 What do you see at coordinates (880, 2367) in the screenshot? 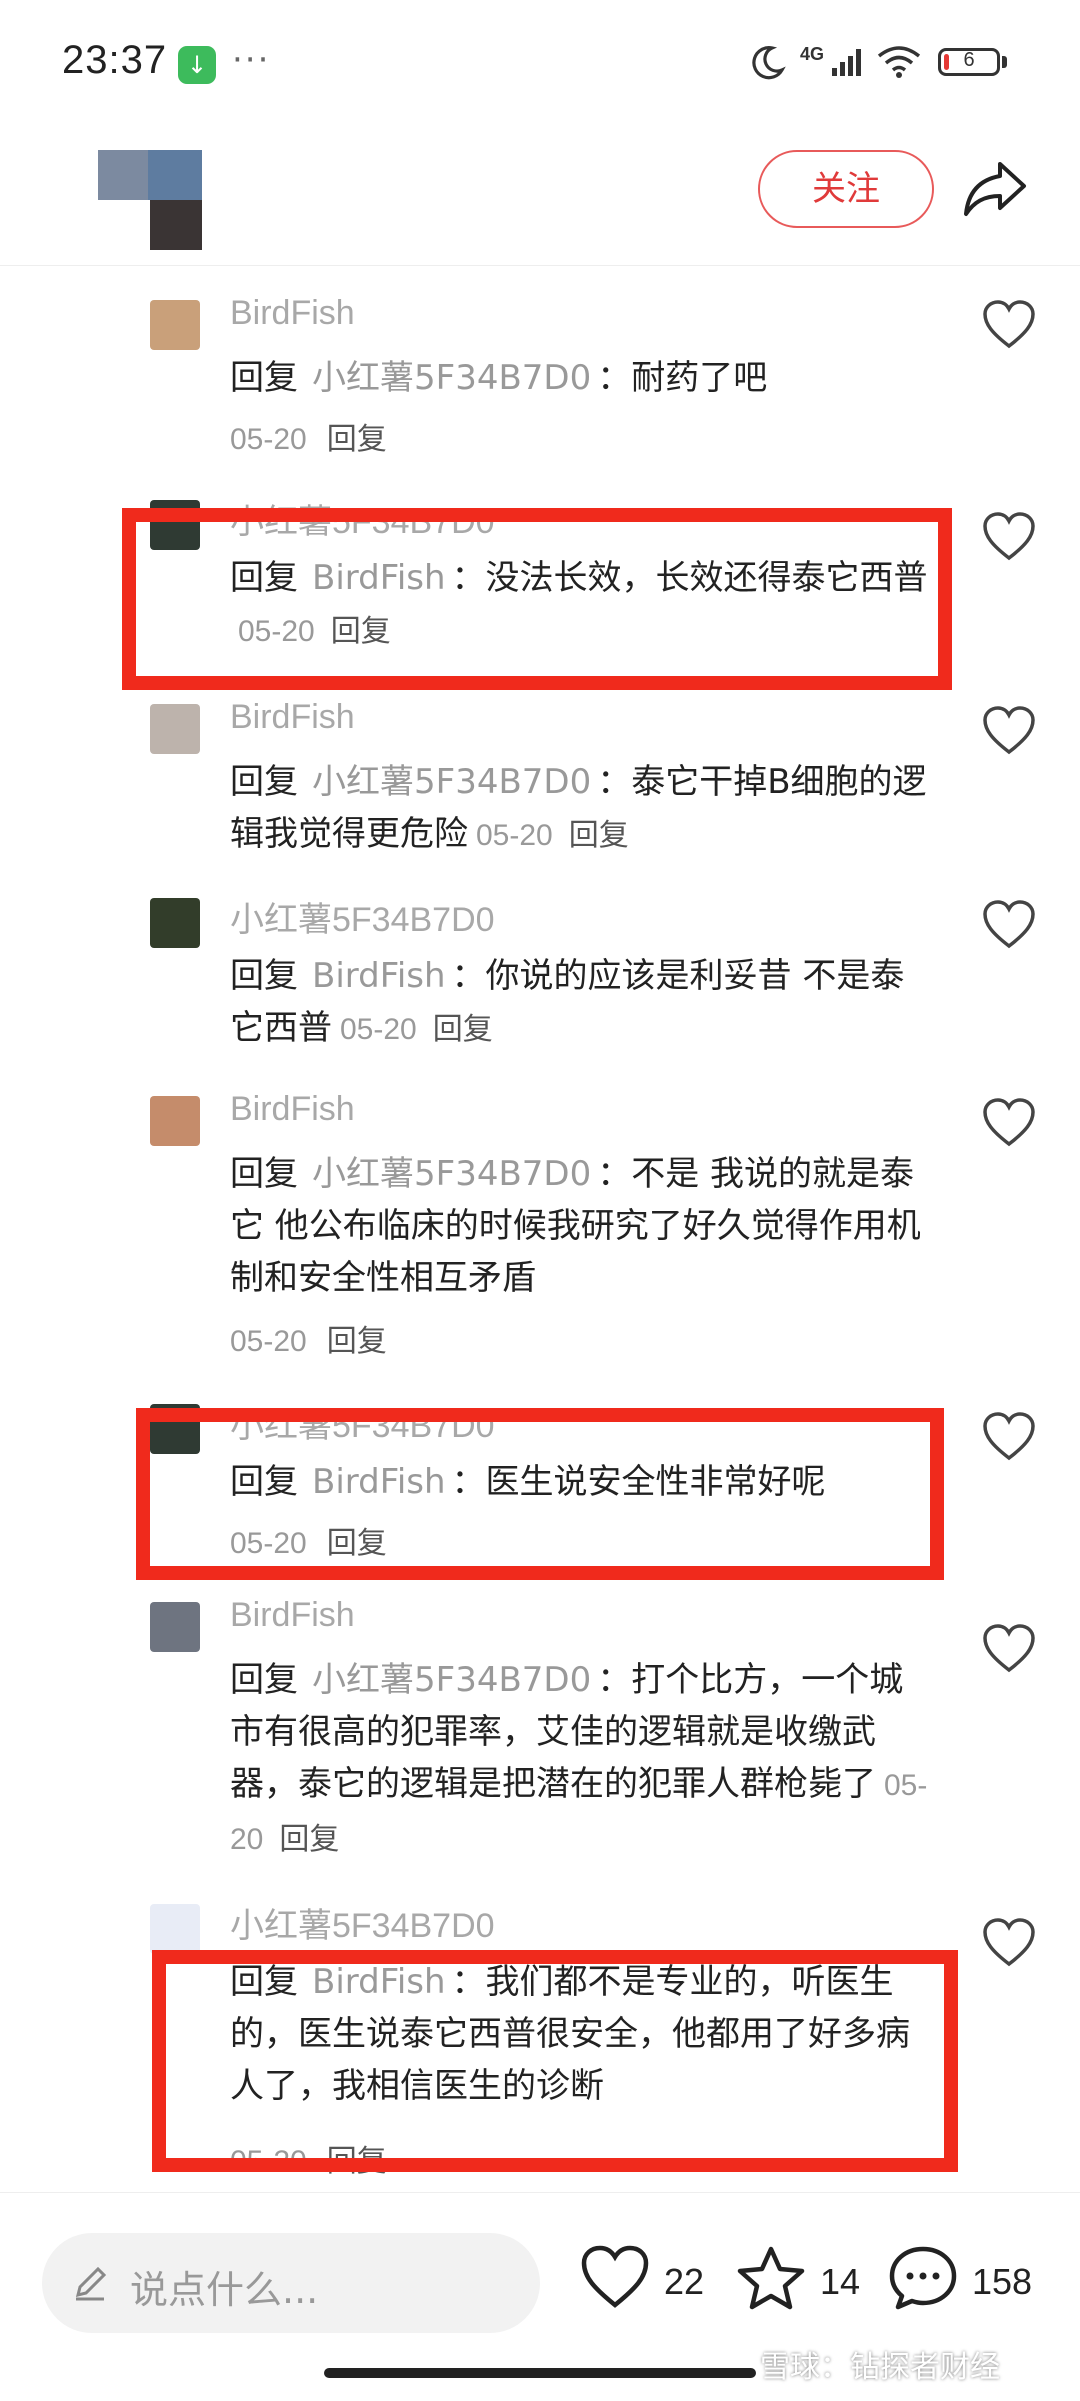
I see `watermark: 雪球：钻探者财经` at bounding box center [880, 2367].